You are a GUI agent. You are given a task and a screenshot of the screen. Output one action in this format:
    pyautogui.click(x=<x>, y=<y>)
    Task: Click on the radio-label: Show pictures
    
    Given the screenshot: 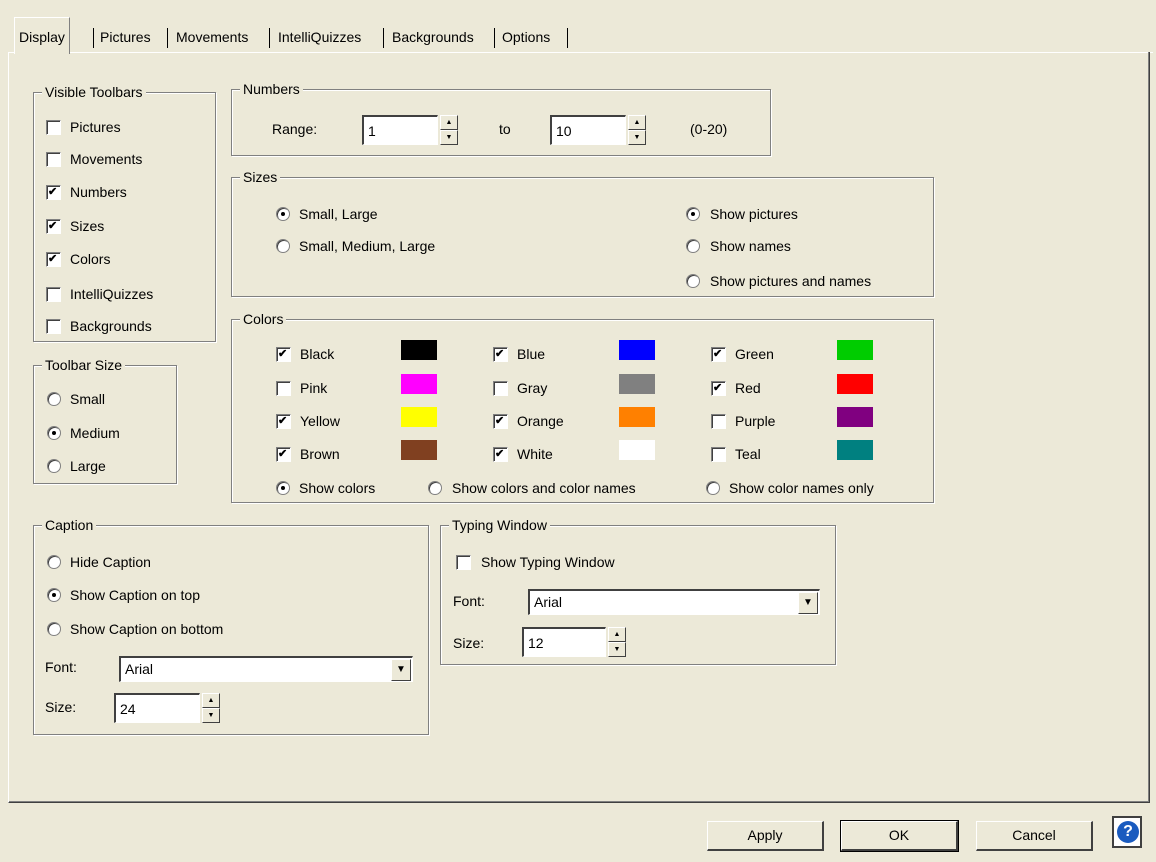 What is the action you would take?
    pyautogui.click(x=754, y=214)
    